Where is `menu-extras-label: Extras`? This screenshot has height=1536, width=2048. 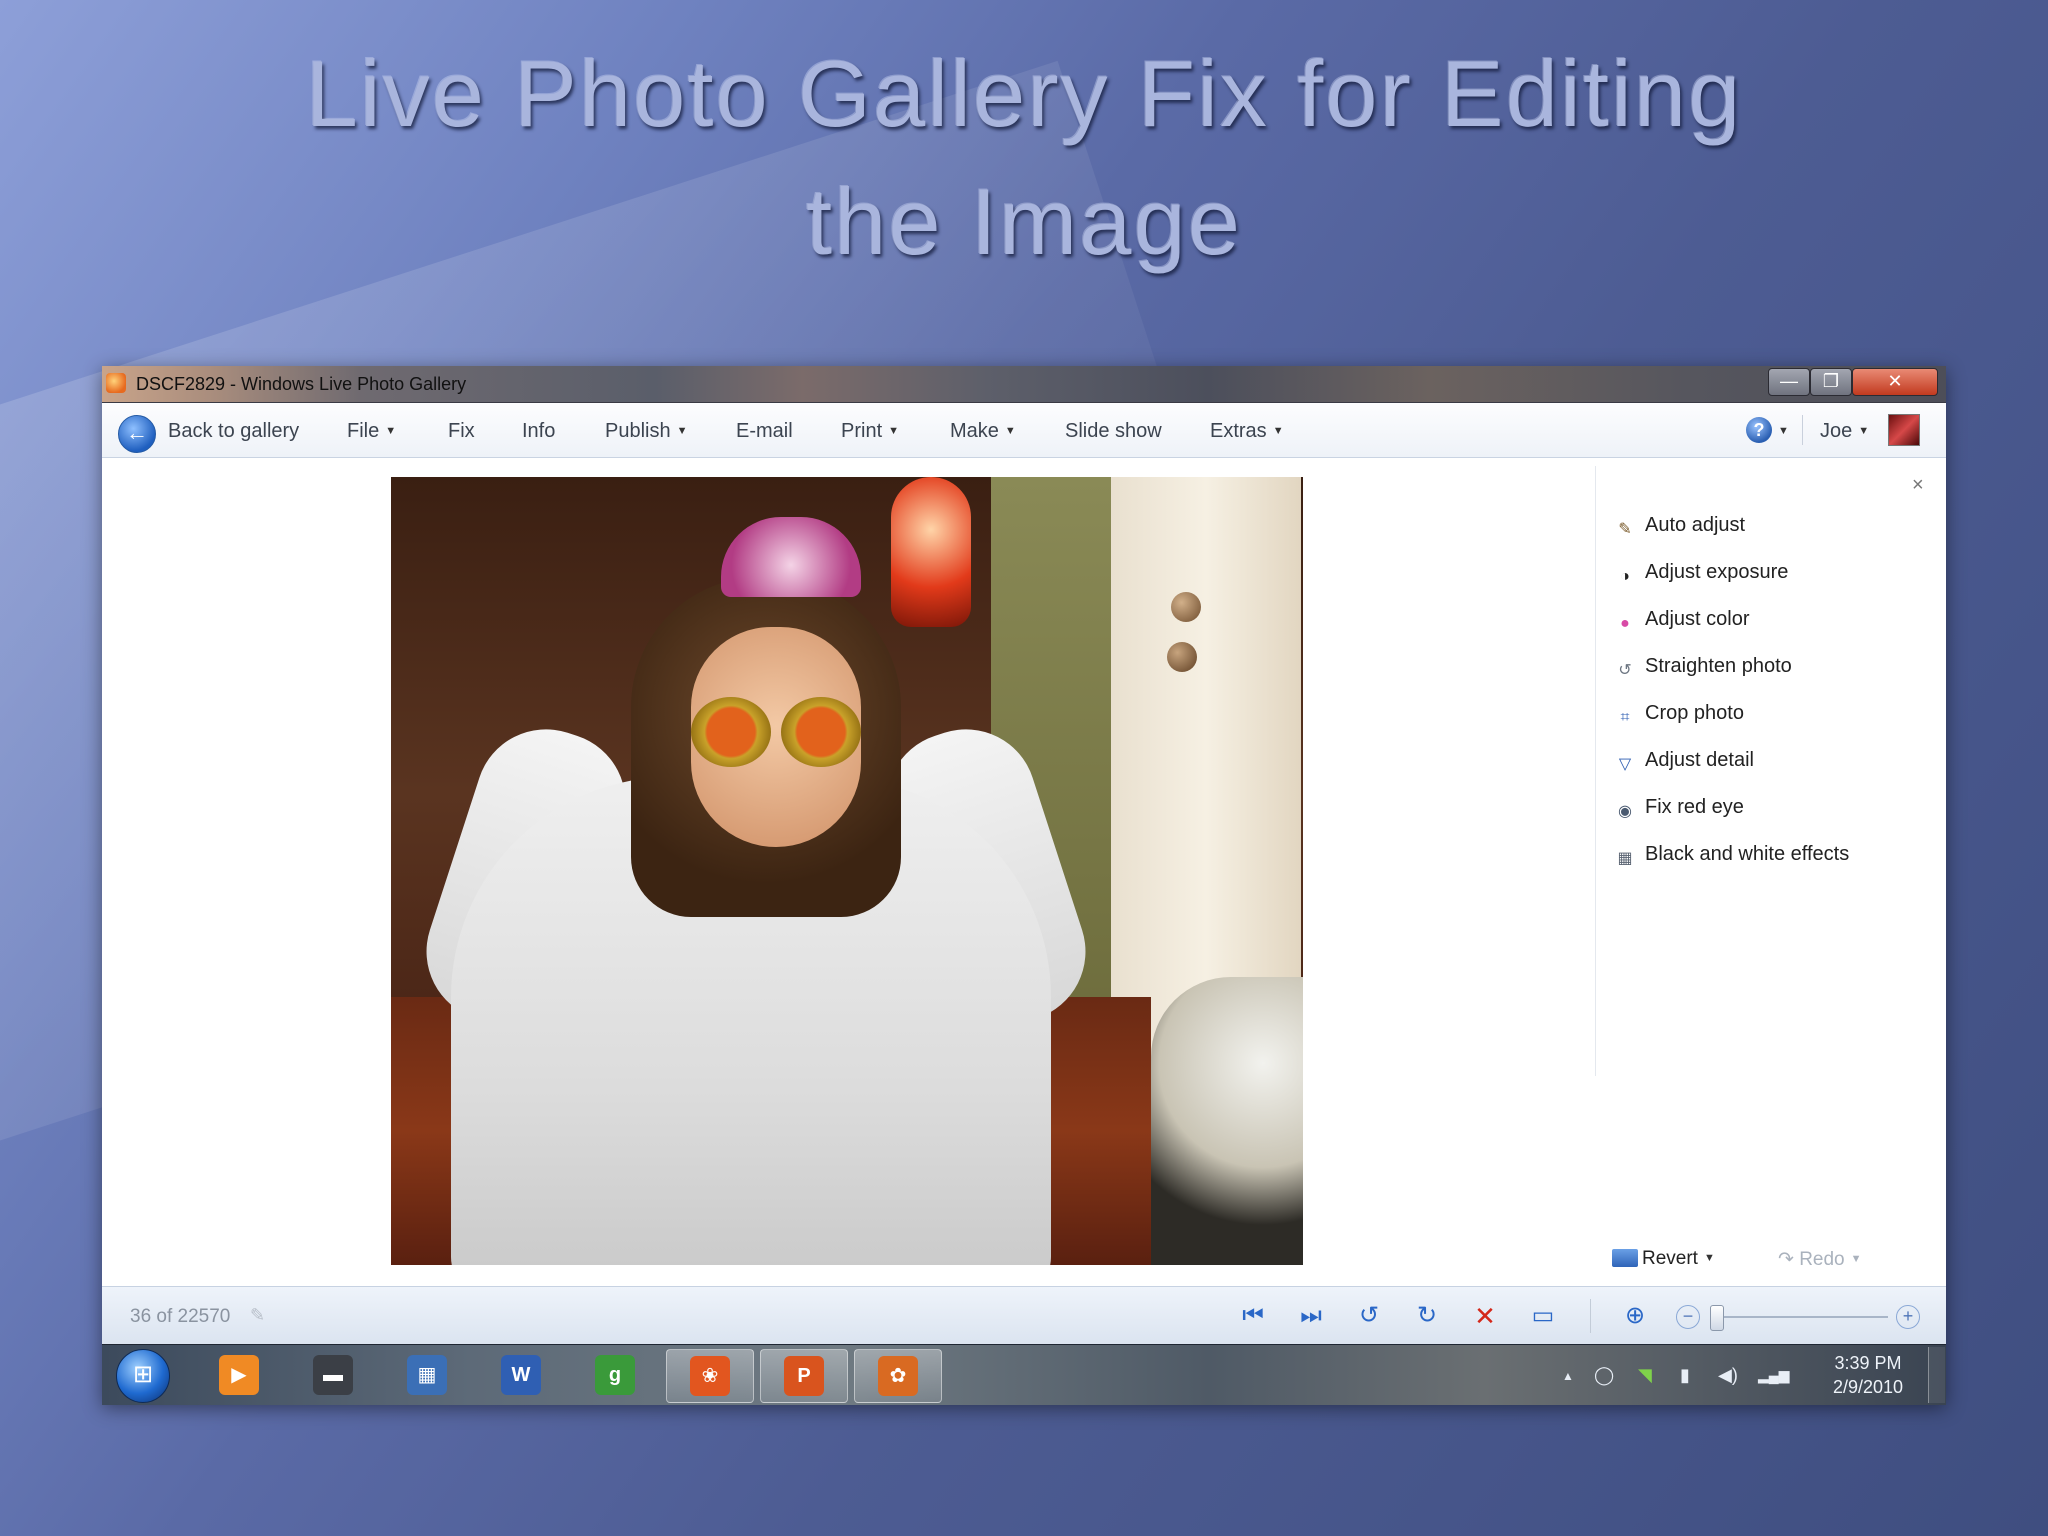 menu-extras-label: Extras is located at coordinates (1238, 431).